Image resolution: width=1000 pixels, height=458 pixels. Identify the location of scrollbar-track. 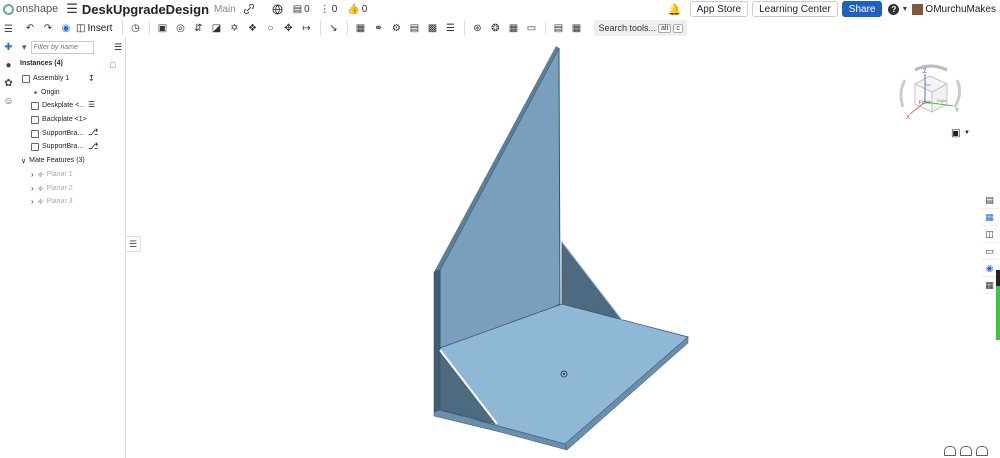
(998, 278).